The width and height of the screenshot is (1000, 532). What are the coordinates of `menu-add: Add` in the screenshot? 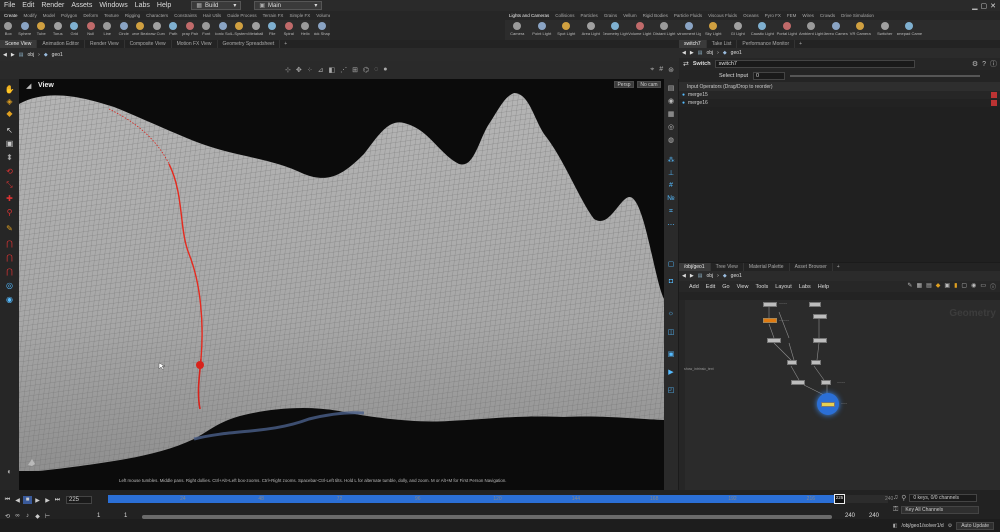 It's located at (694, 287).